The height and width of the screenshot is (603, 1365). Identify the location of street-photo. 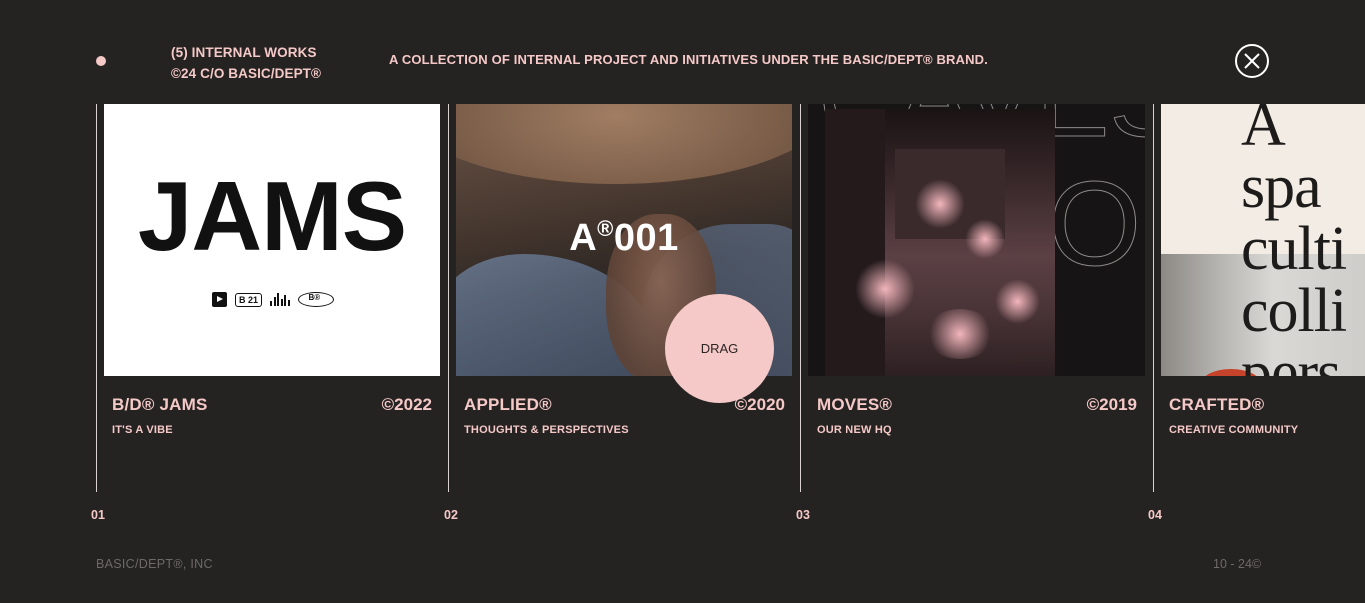
(940, 242).